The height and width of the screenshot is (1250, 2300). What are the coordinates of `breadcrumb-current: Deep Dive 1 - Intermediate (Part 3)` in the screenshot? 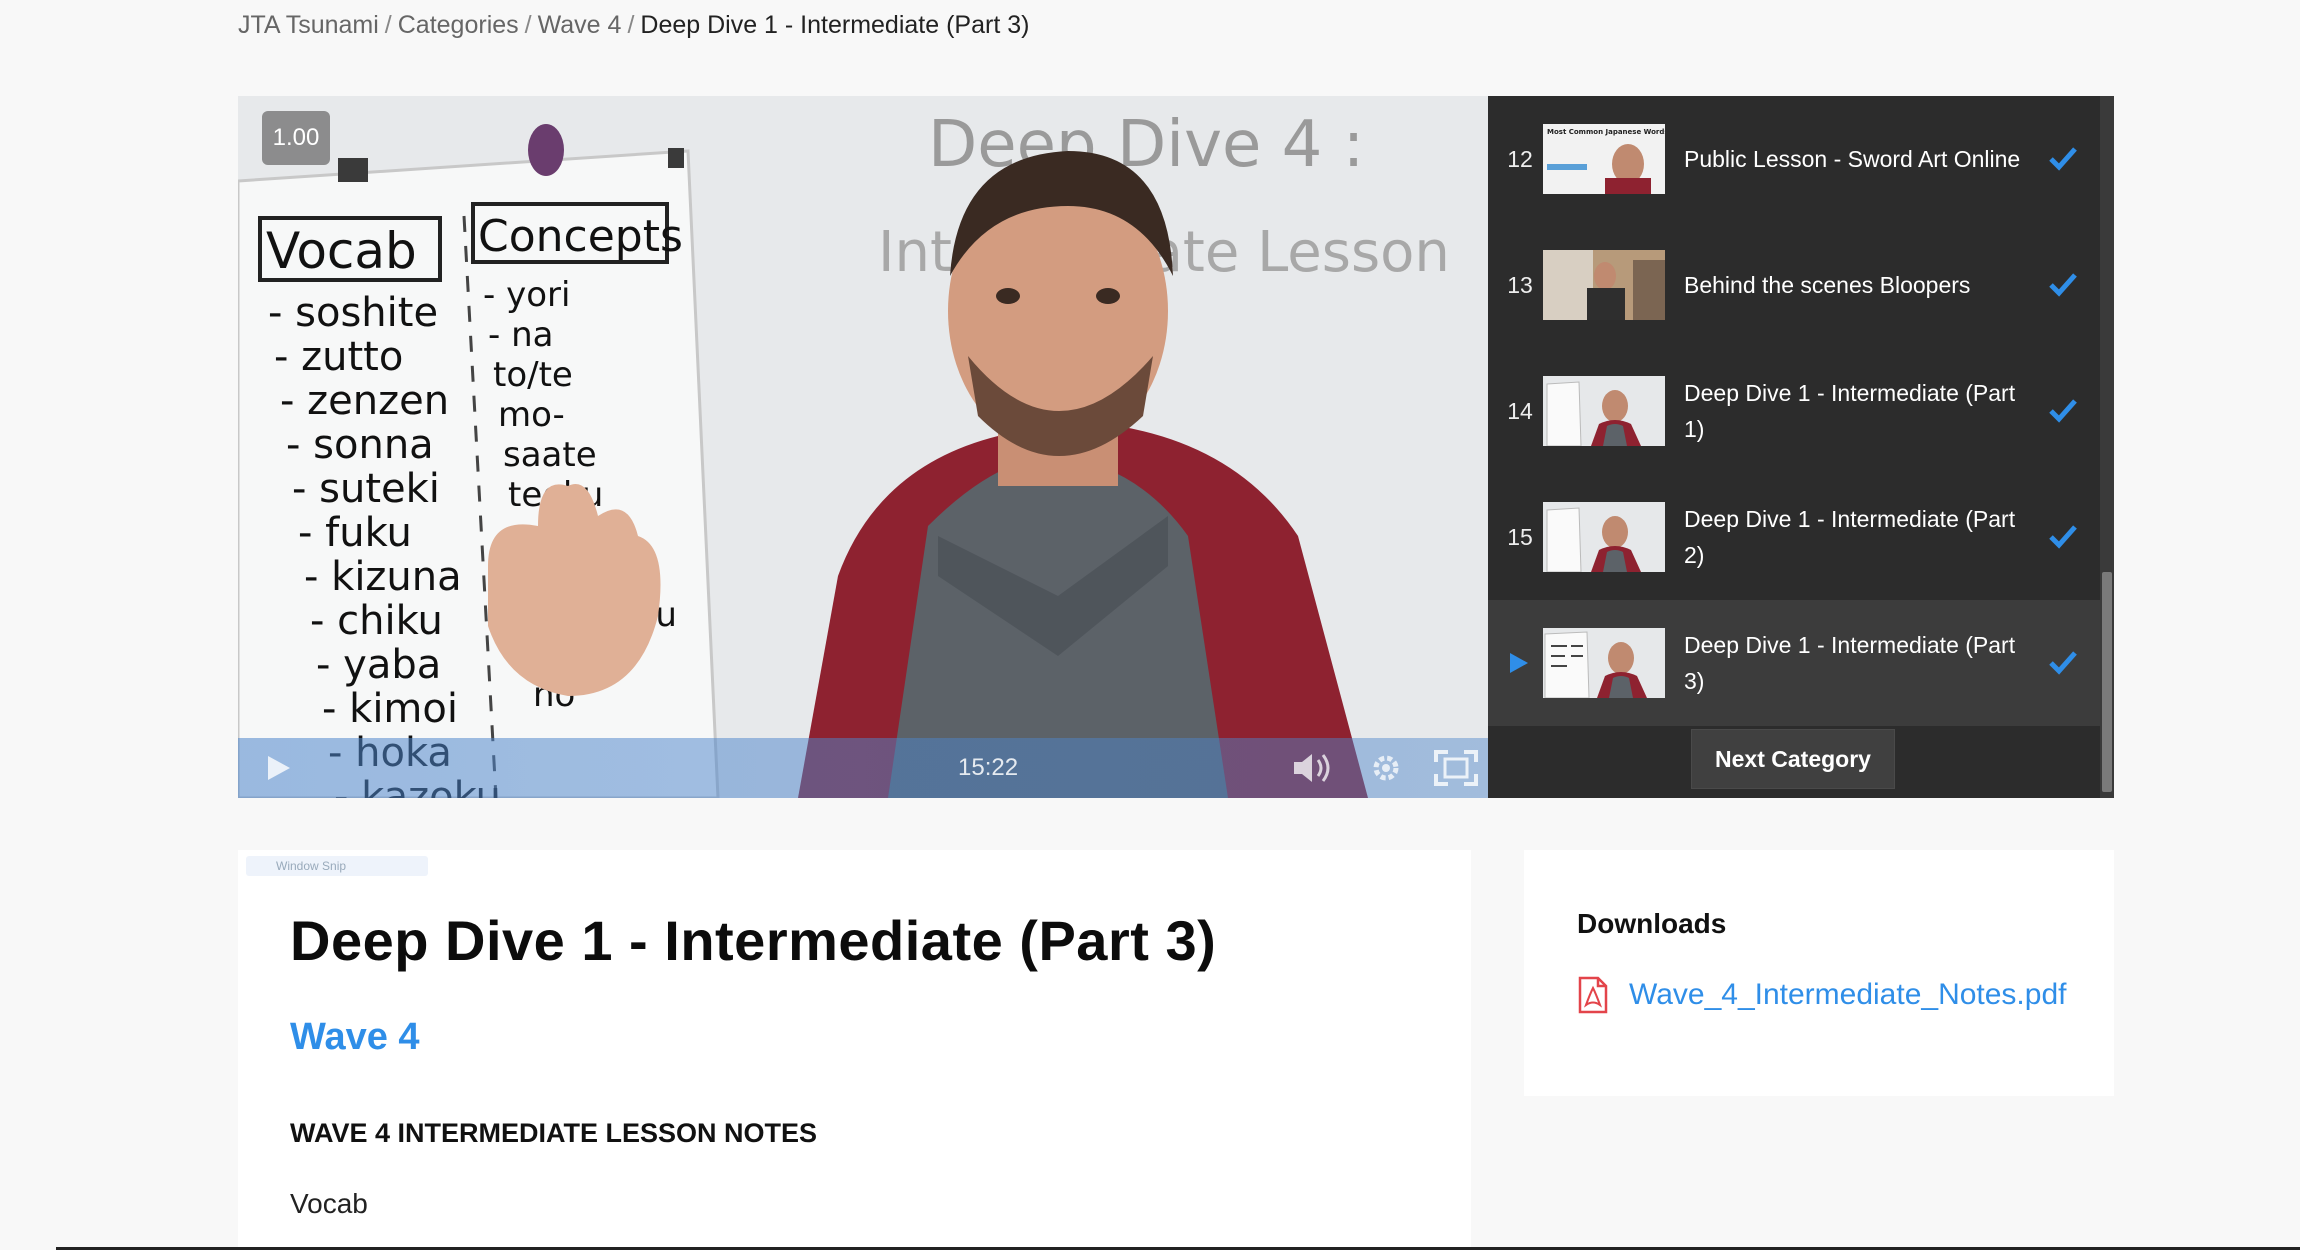 It's located at (835, 25).